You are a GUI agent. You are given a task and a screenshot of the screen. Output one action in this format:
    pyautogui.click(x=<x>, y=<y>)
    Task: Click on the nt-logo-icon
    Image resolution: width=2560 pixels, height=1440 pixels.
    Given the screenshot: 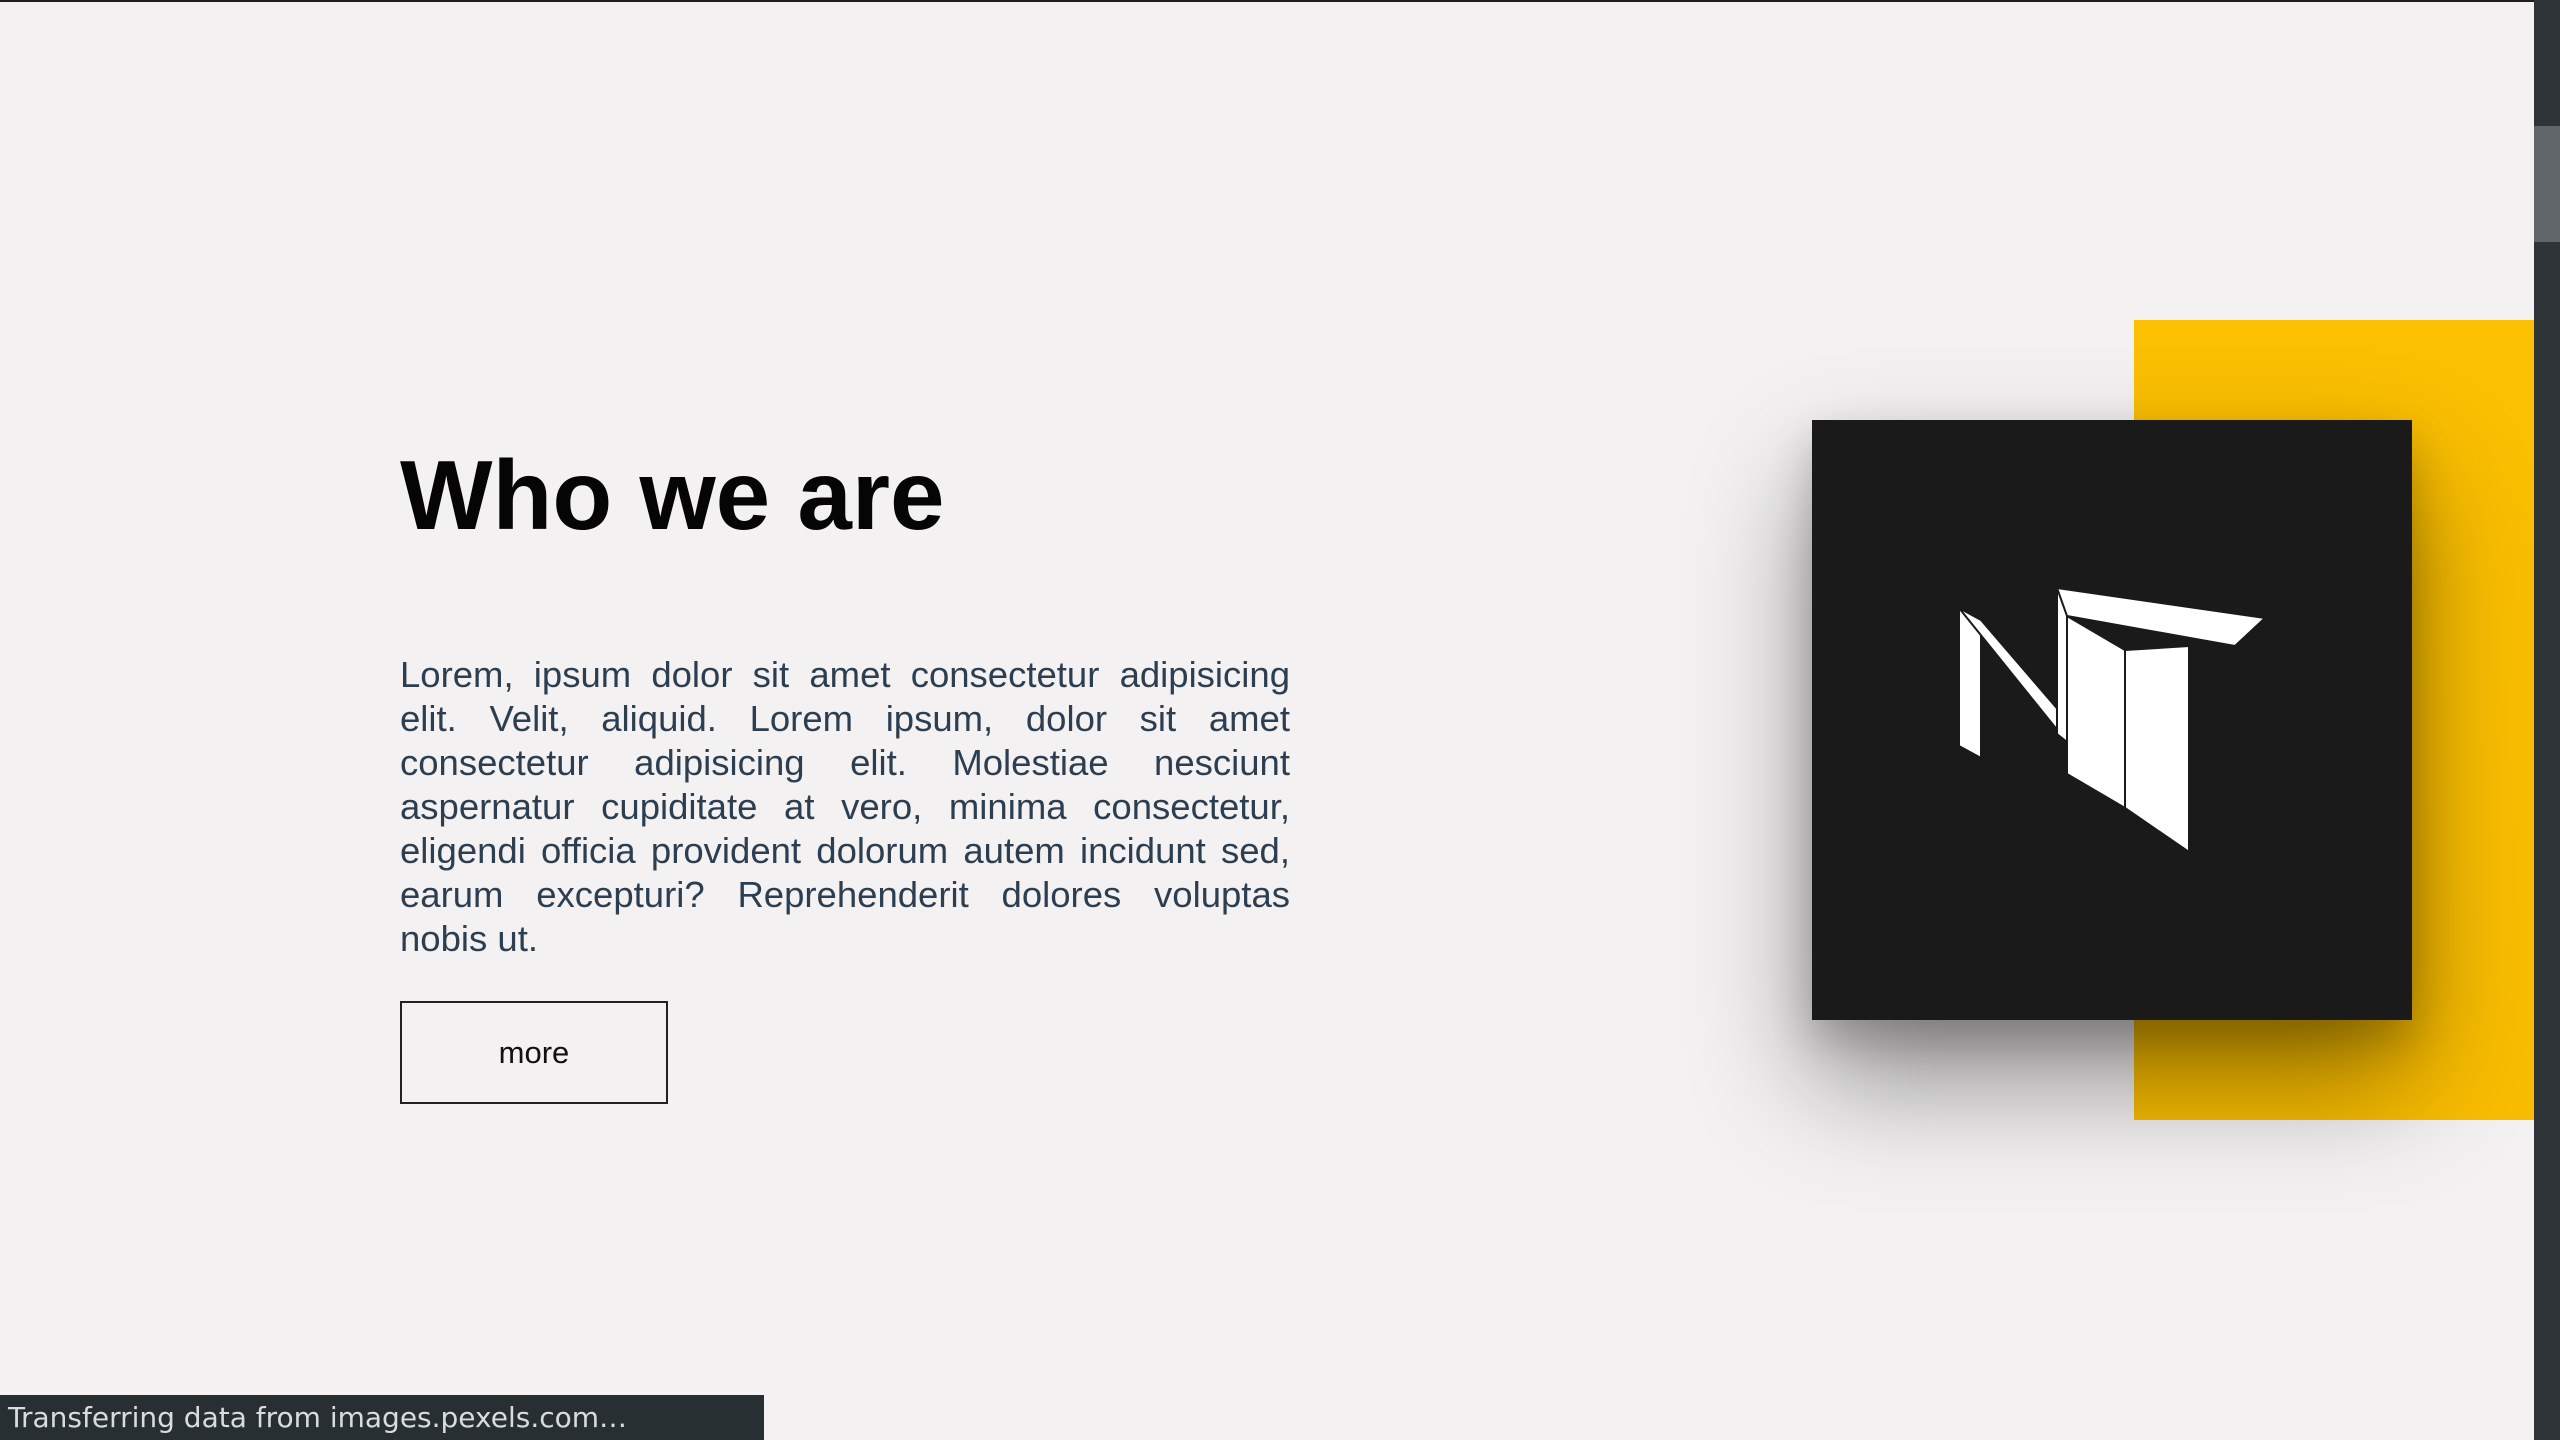 What is the action you would take?
    pyautogui.click(x=2112, y=720)
    